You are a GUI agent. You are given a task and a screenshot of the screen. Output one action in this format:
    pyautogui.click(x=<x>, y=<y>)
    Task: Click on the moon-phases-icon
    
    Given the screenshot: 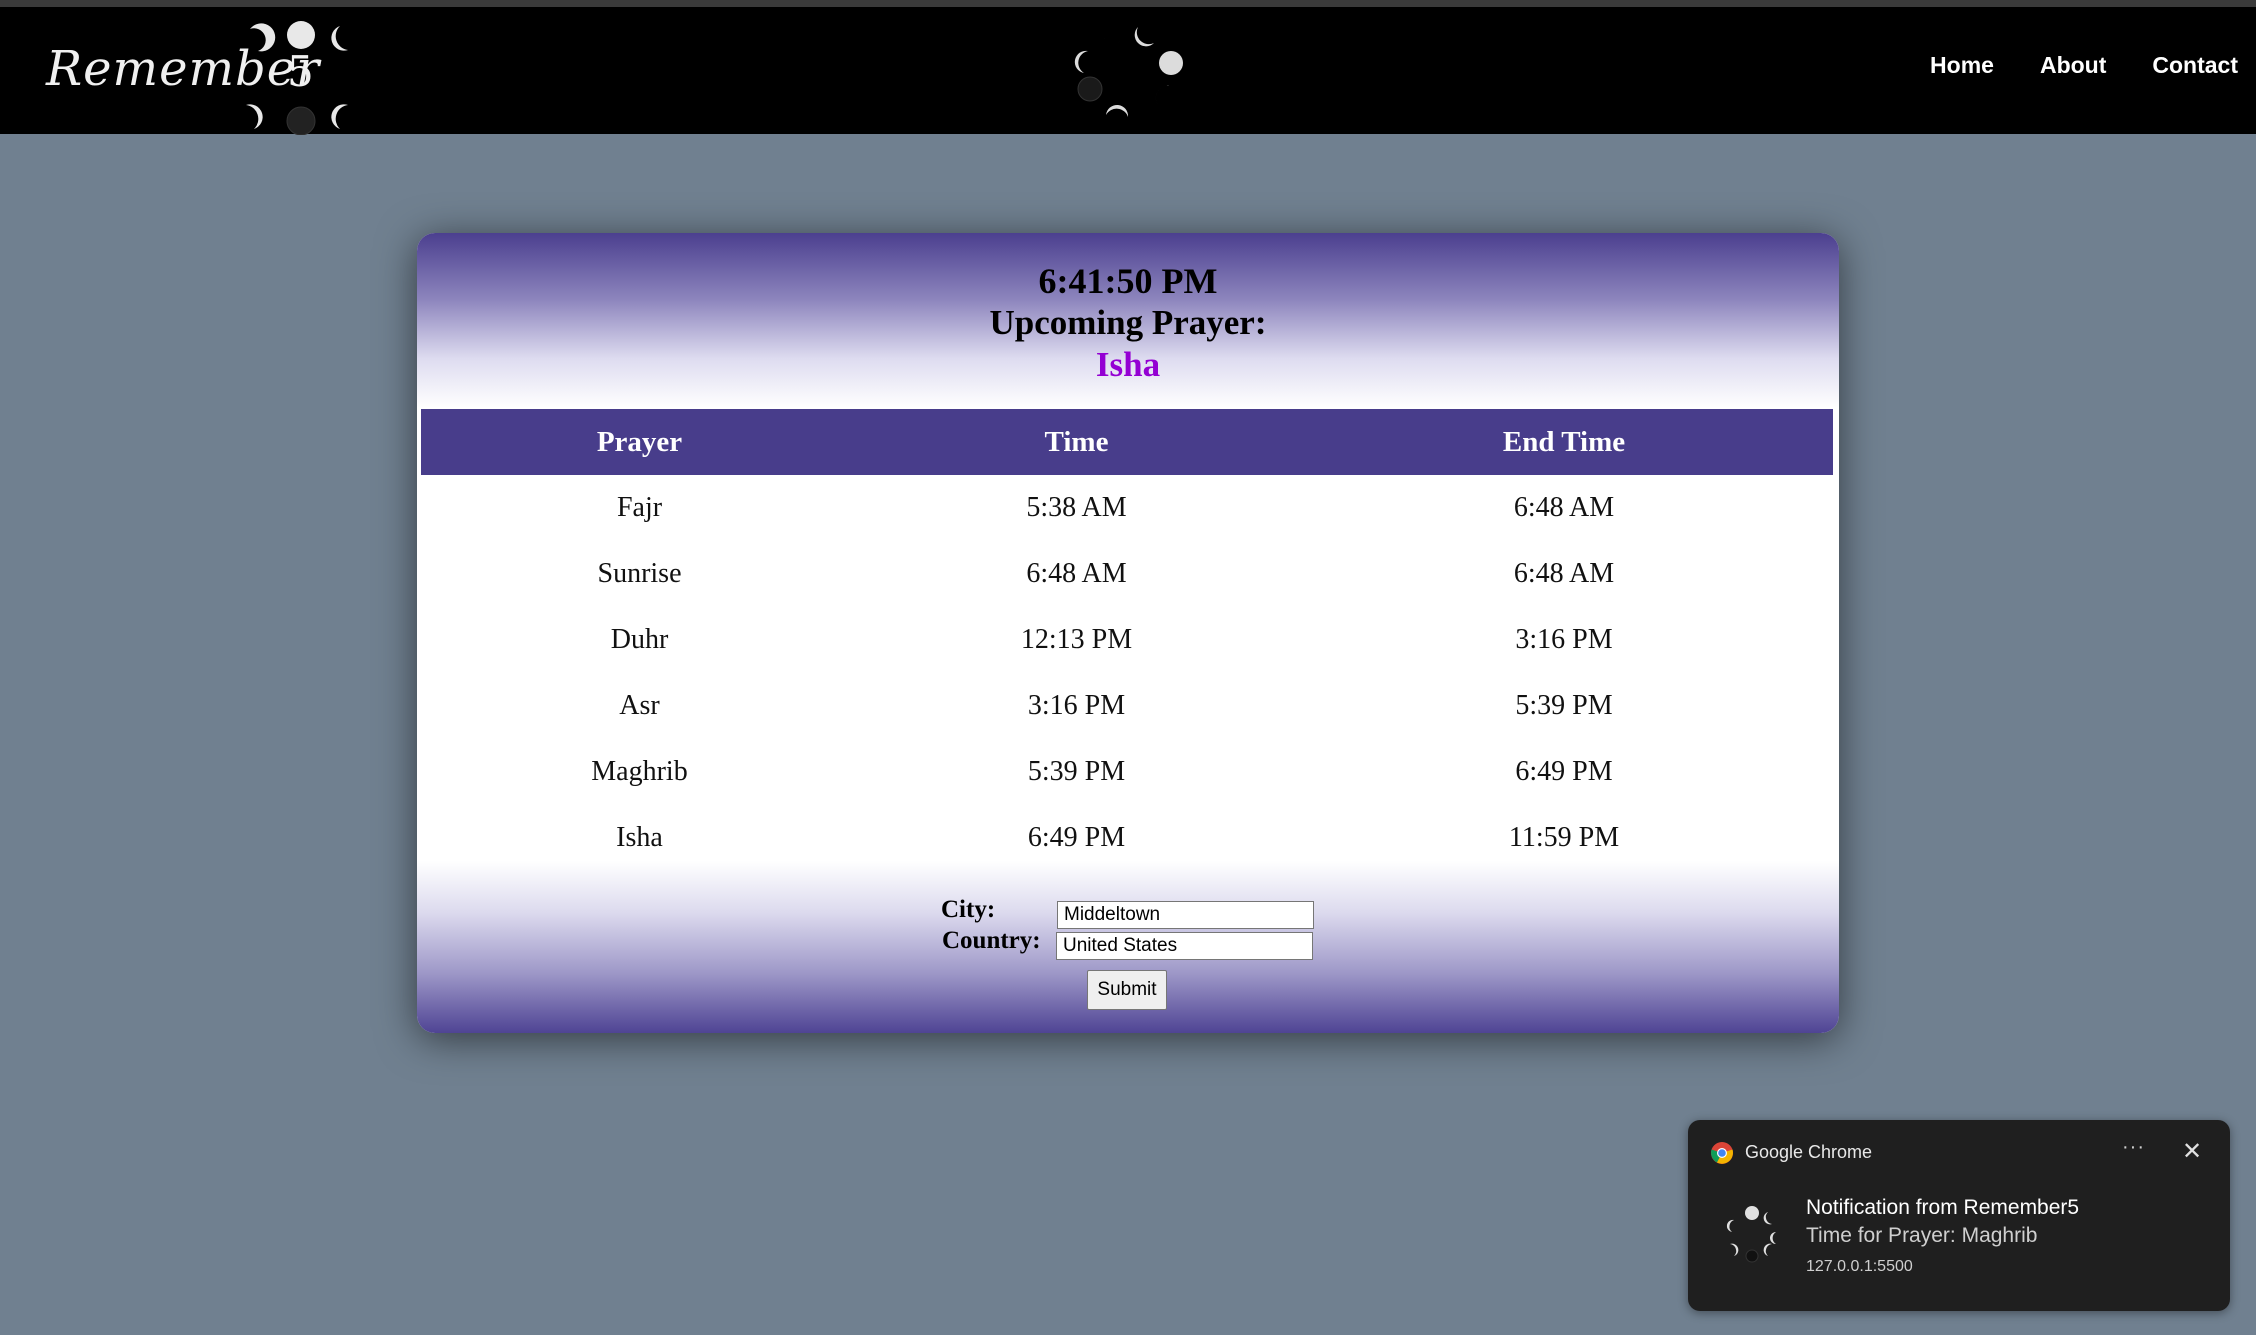 What is the action you would take?
    pyautogui.click(x=297, y=78)
    